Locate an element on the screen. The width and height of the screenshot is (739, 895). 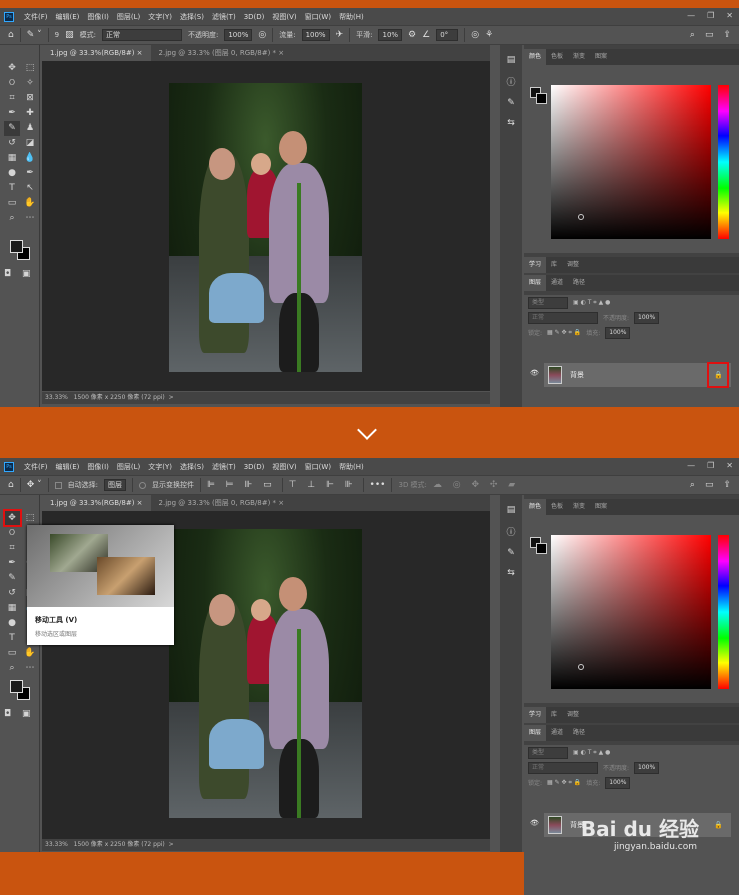
opacity-input: 100% is located at coordinates (238, 35).